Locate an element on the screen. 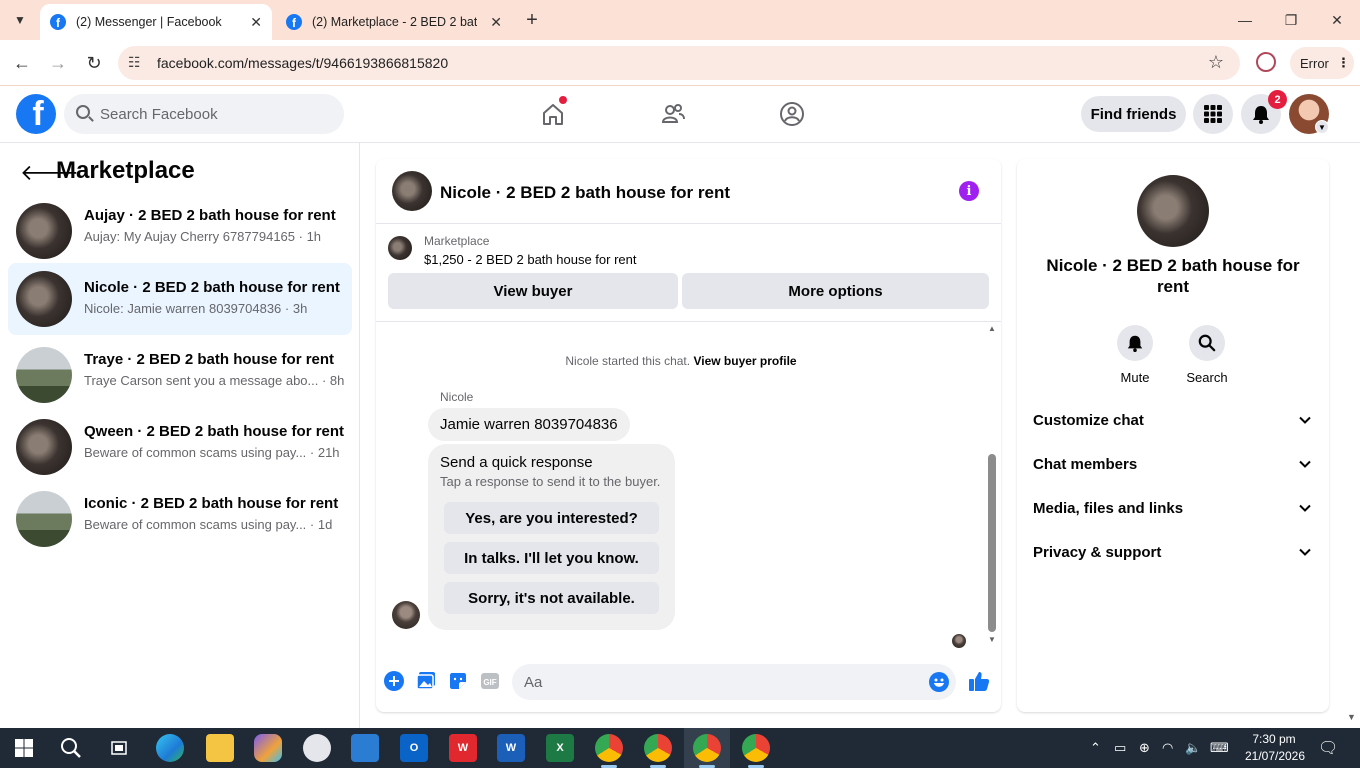 The image size is (1360, 768). outlook-icon: O is located at coordinates (414, 748).